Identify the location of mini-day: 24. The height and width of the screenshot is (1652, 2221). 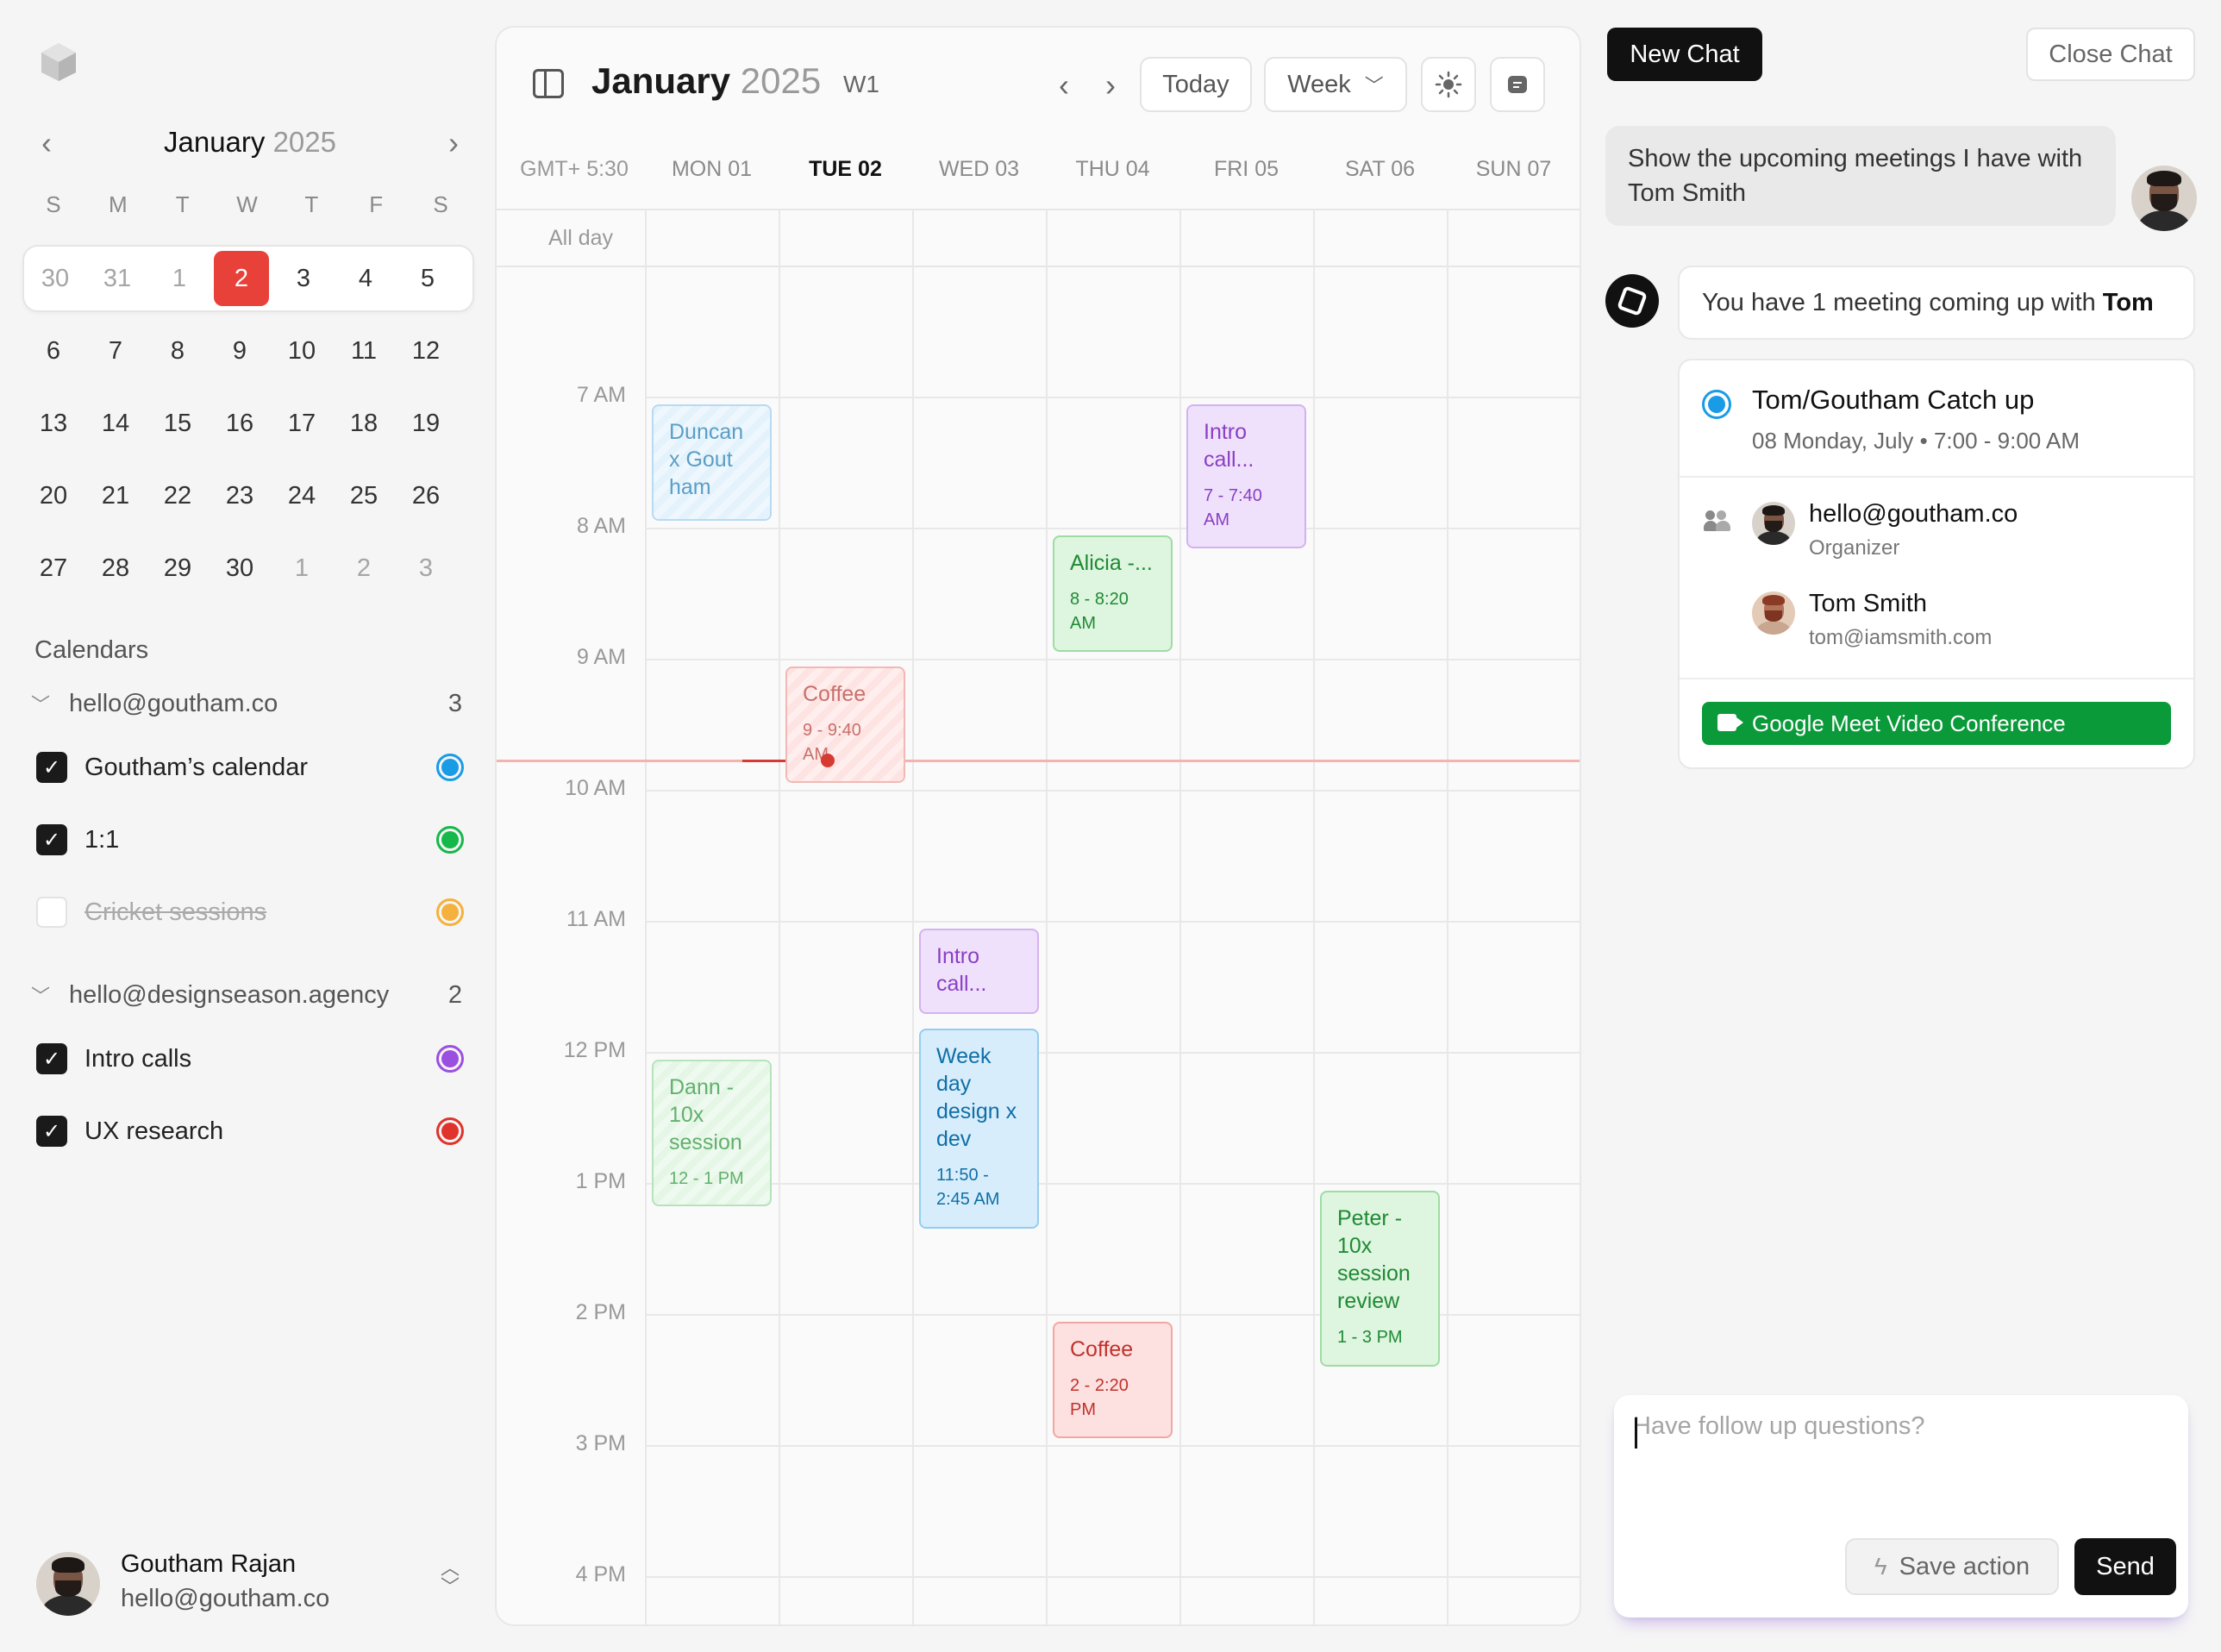
(302, 495).